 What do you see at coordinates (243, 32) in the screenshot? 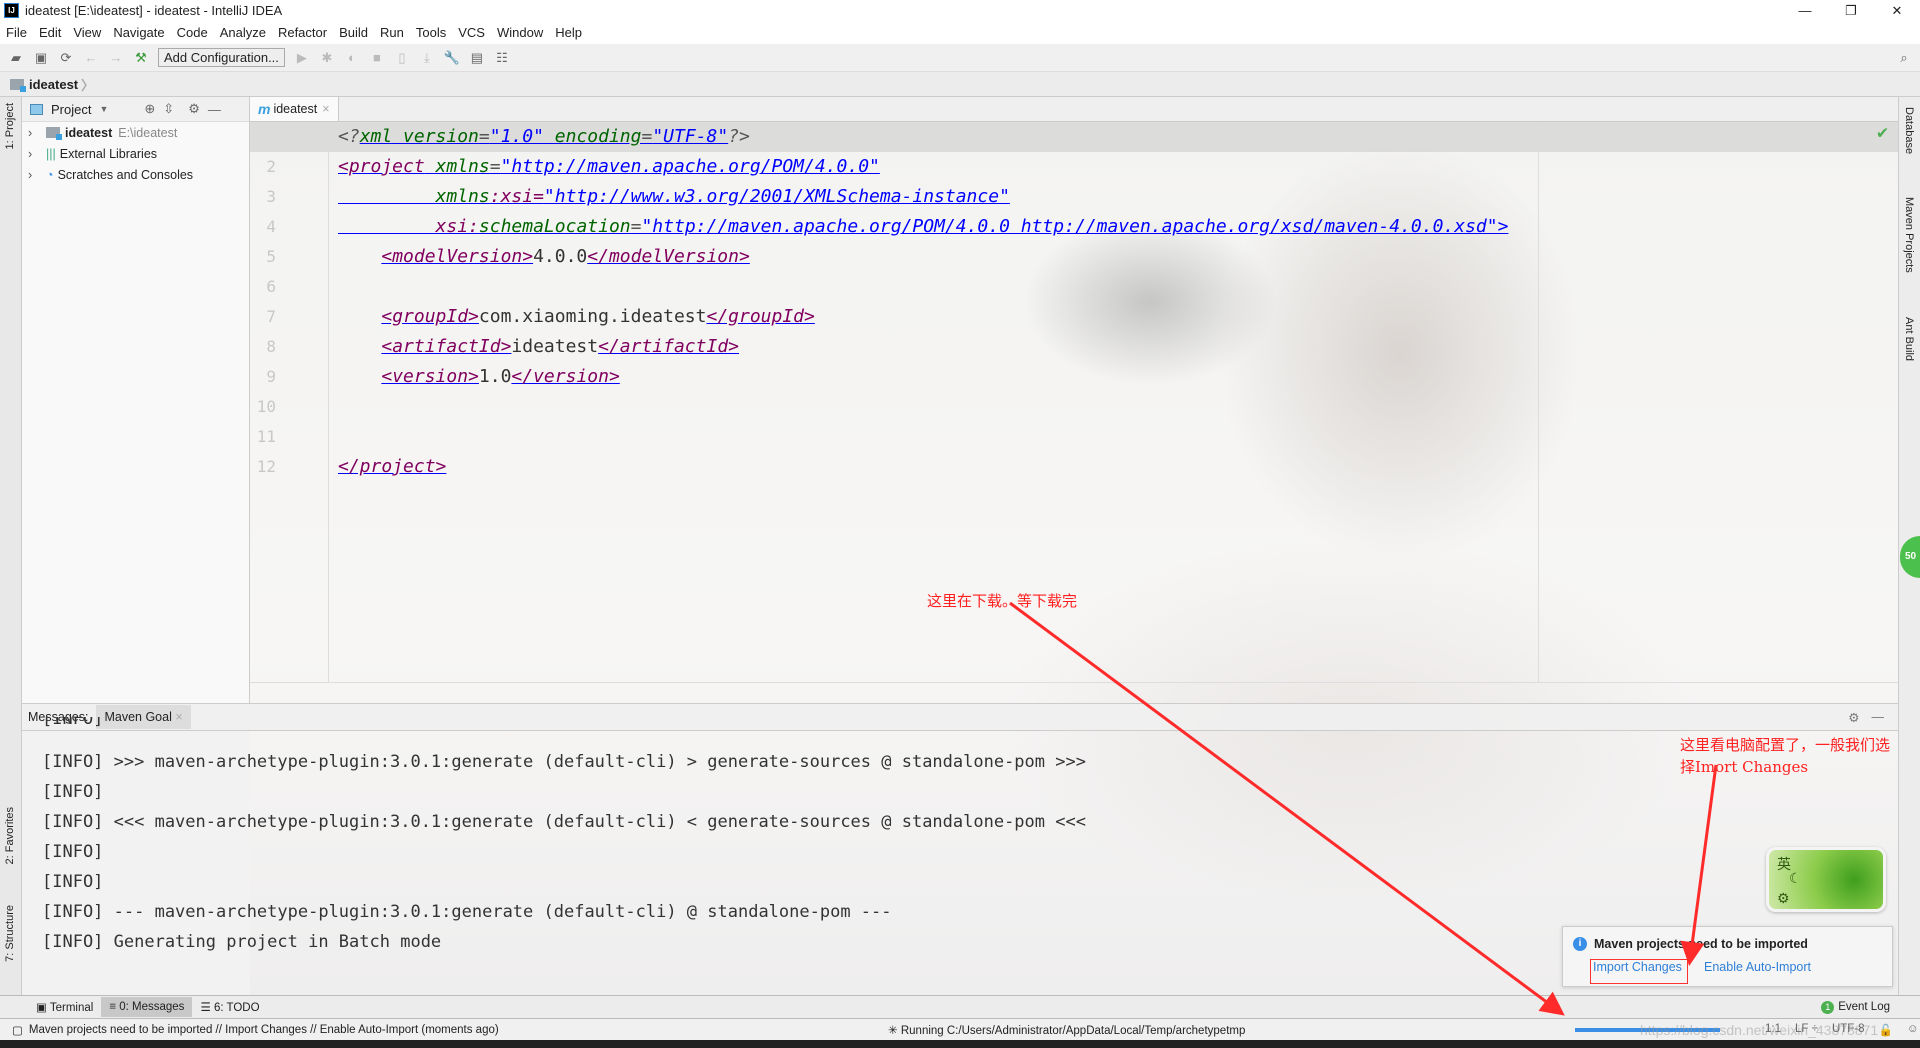
I see `menu-analyze: Analyze` at bounding box center [243, 32].